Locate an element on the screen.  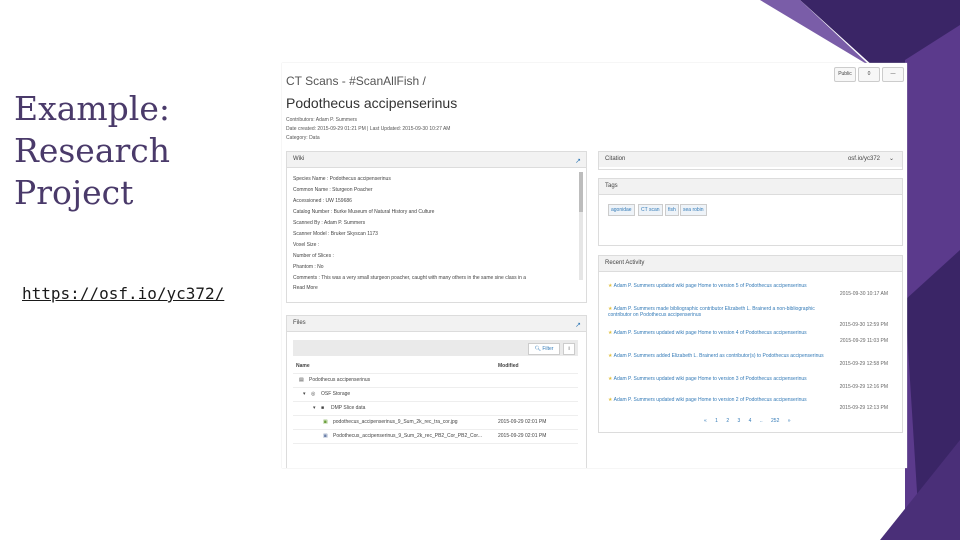
wiki-line: Number of Slices : is located at coordinates (313, 256).